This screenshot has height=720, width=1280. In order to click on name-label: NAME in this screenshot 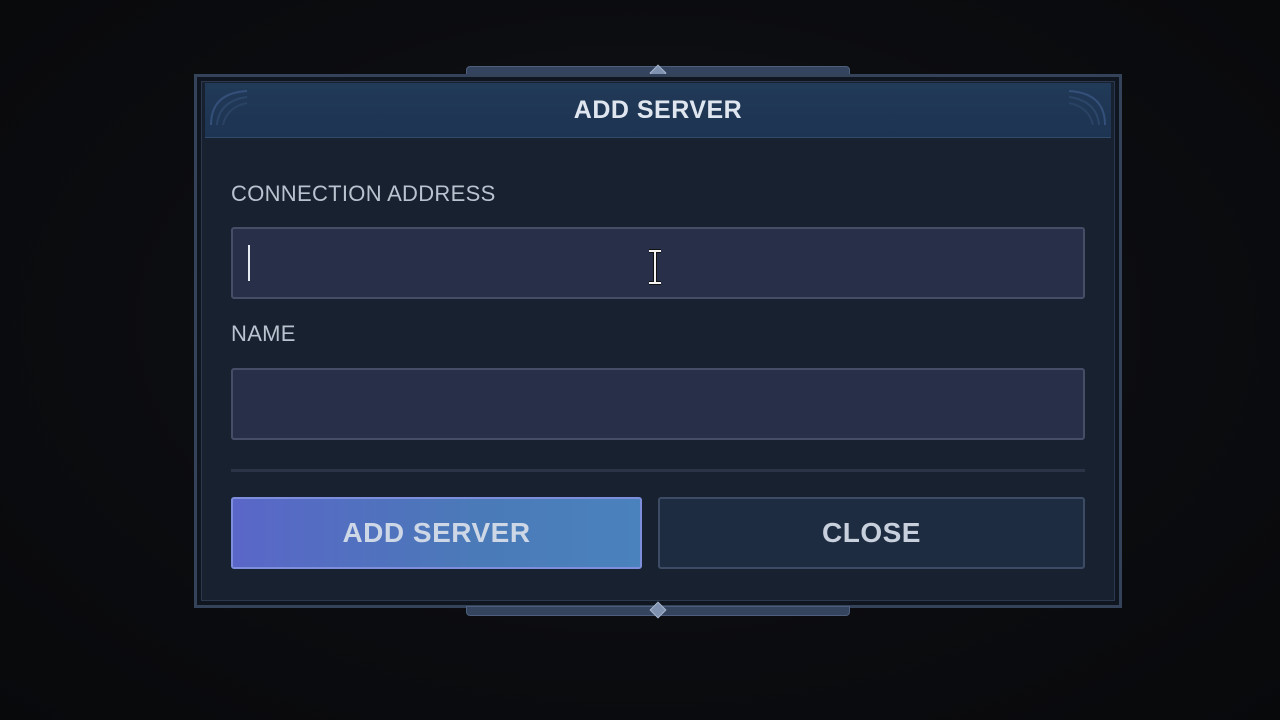, I will do `click(263, 333)`.